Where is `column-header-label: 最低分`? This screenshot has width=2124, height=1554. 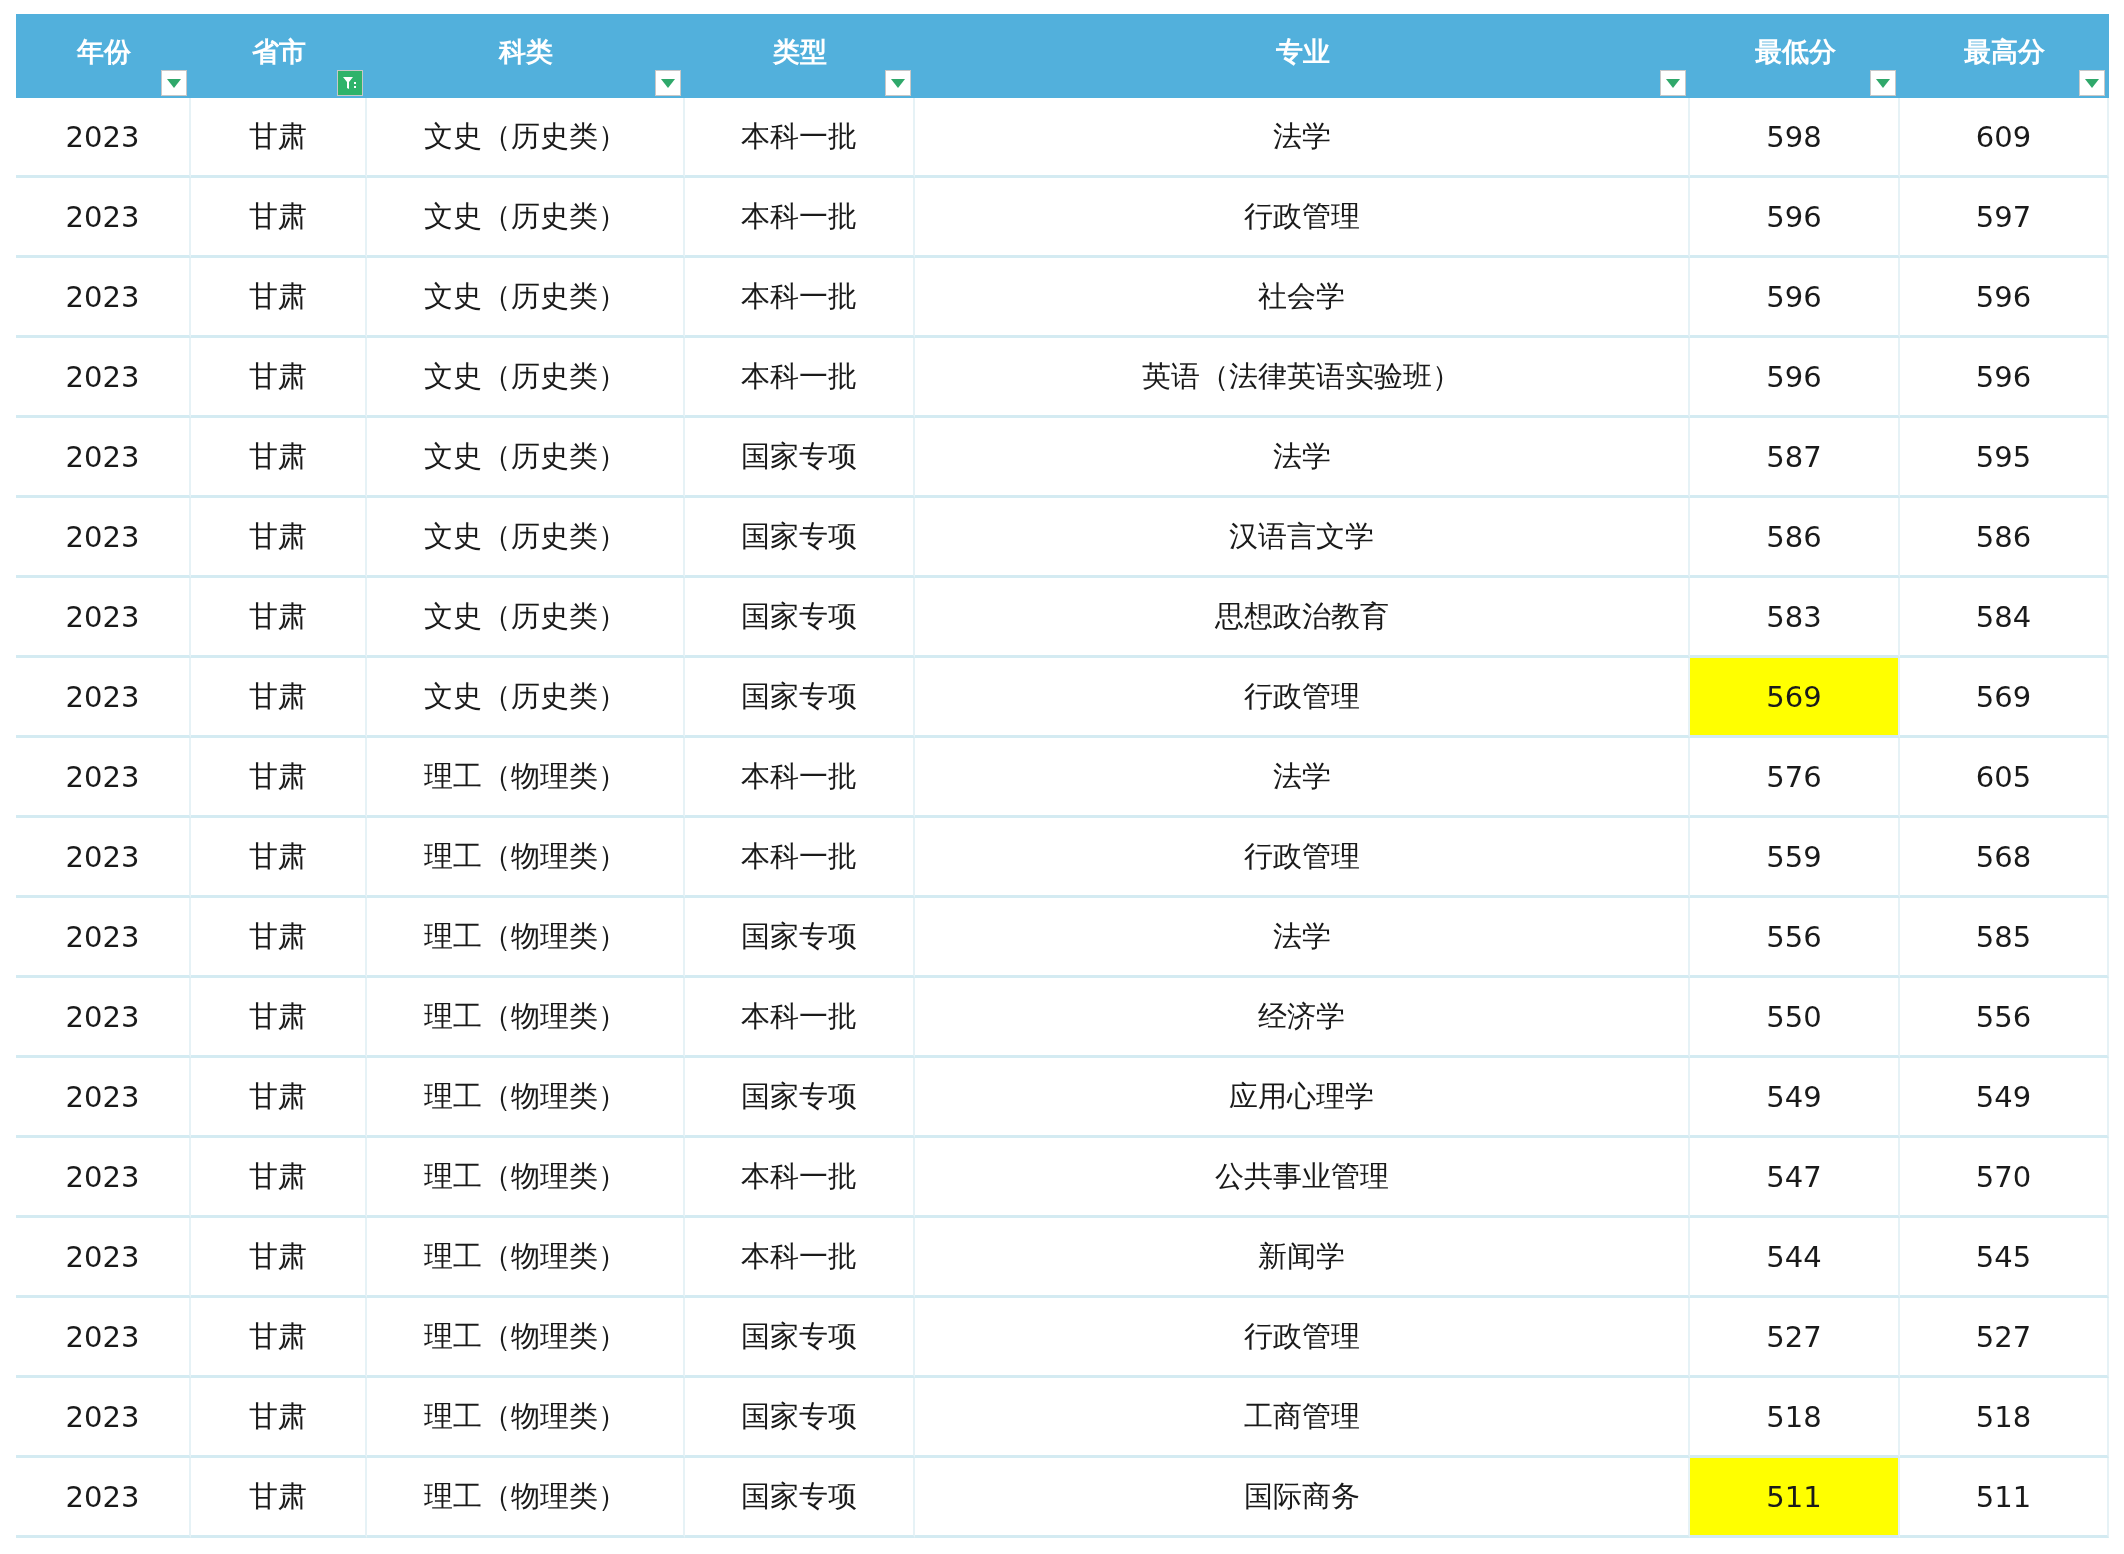 column-header-label: 最低分 is located at coordinates (1795, 52).